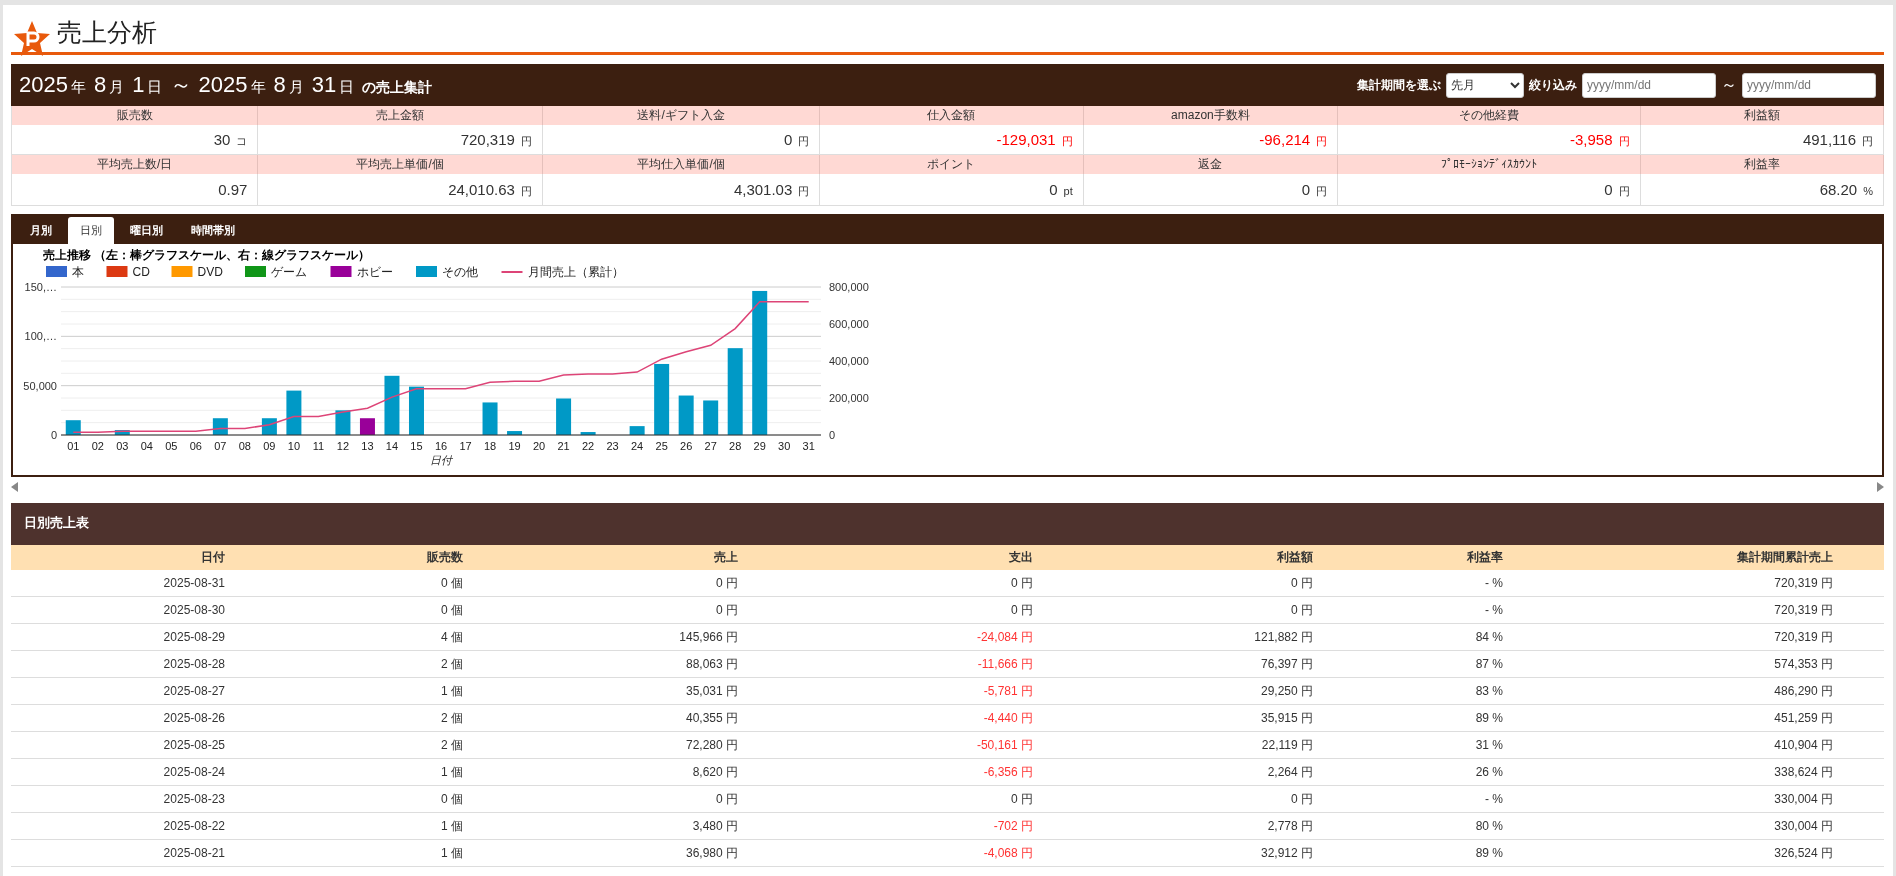 The height and width of the screenshot is (876, 1896). Describe the element at coordinates (563, 446) in the screenshot. I see `x-axis-label: 21` at that location.